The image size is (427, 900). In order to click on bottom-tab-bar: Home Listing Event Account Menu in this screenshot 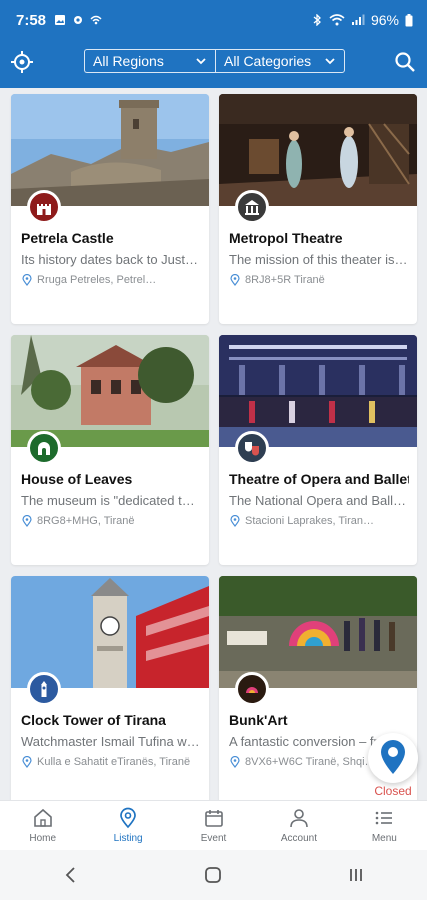, I will do `click(213, 825)`.